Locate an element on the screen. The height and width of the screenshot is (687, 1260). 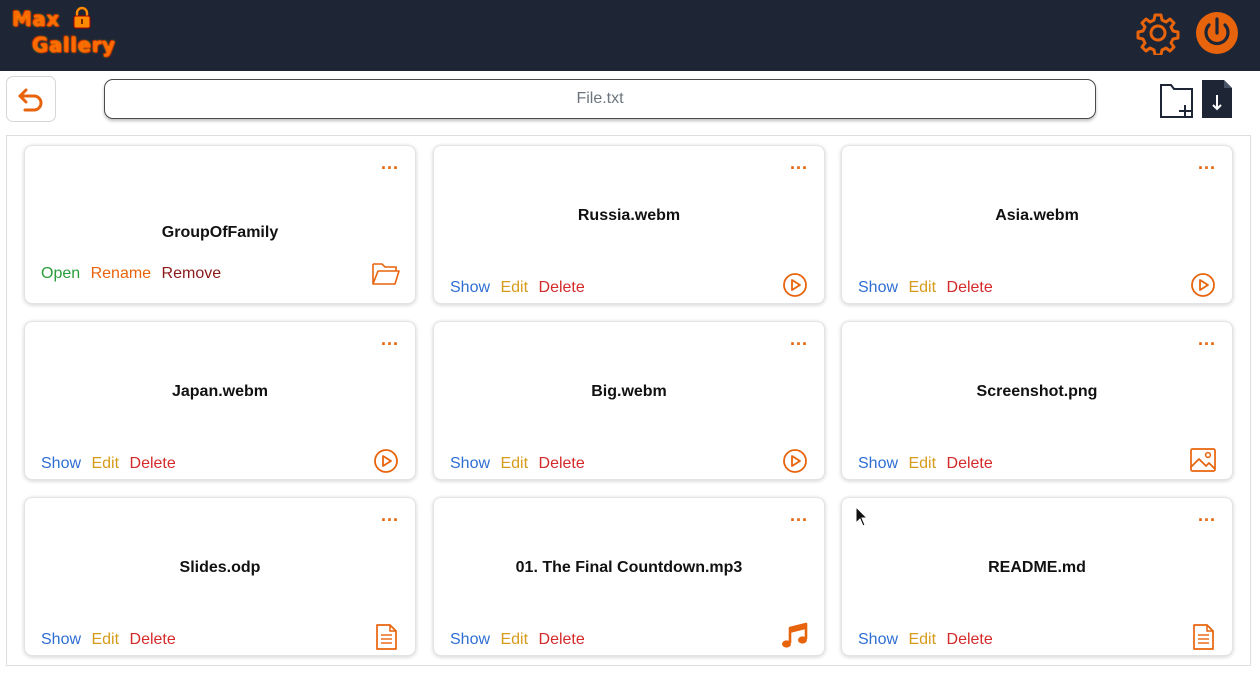
app-logo: Max Gallery is located at coordinates (67, 35).